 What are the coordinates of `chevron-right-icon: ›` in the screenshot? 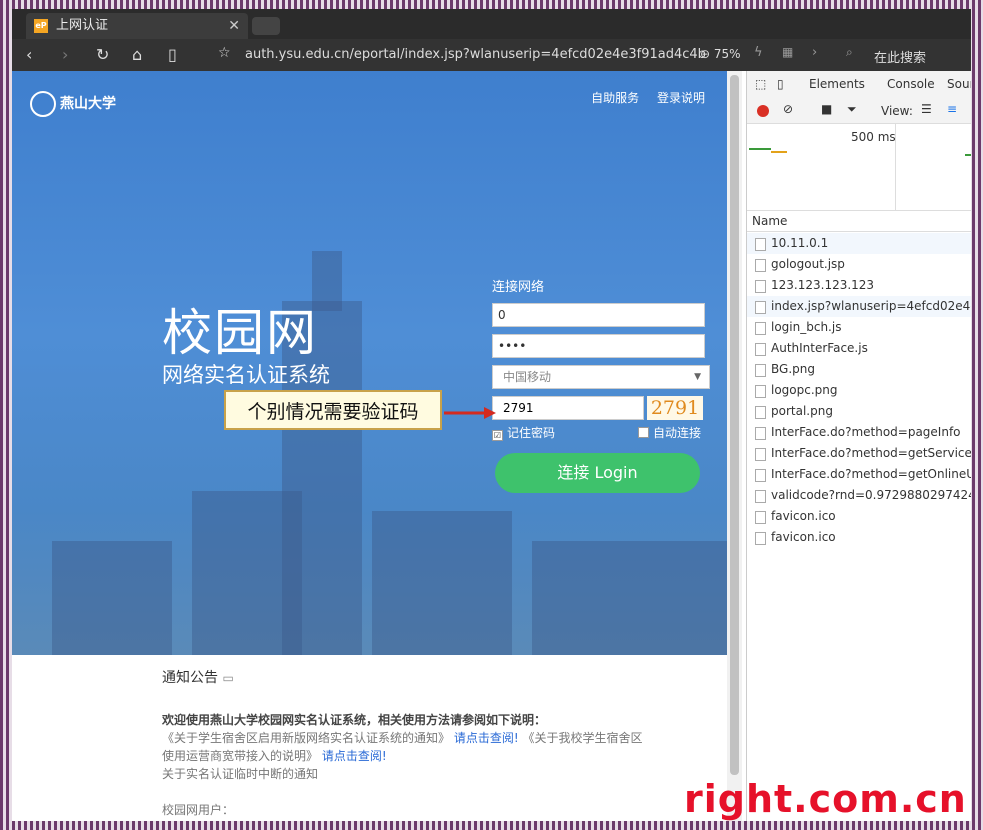 It's located at (814, 52).